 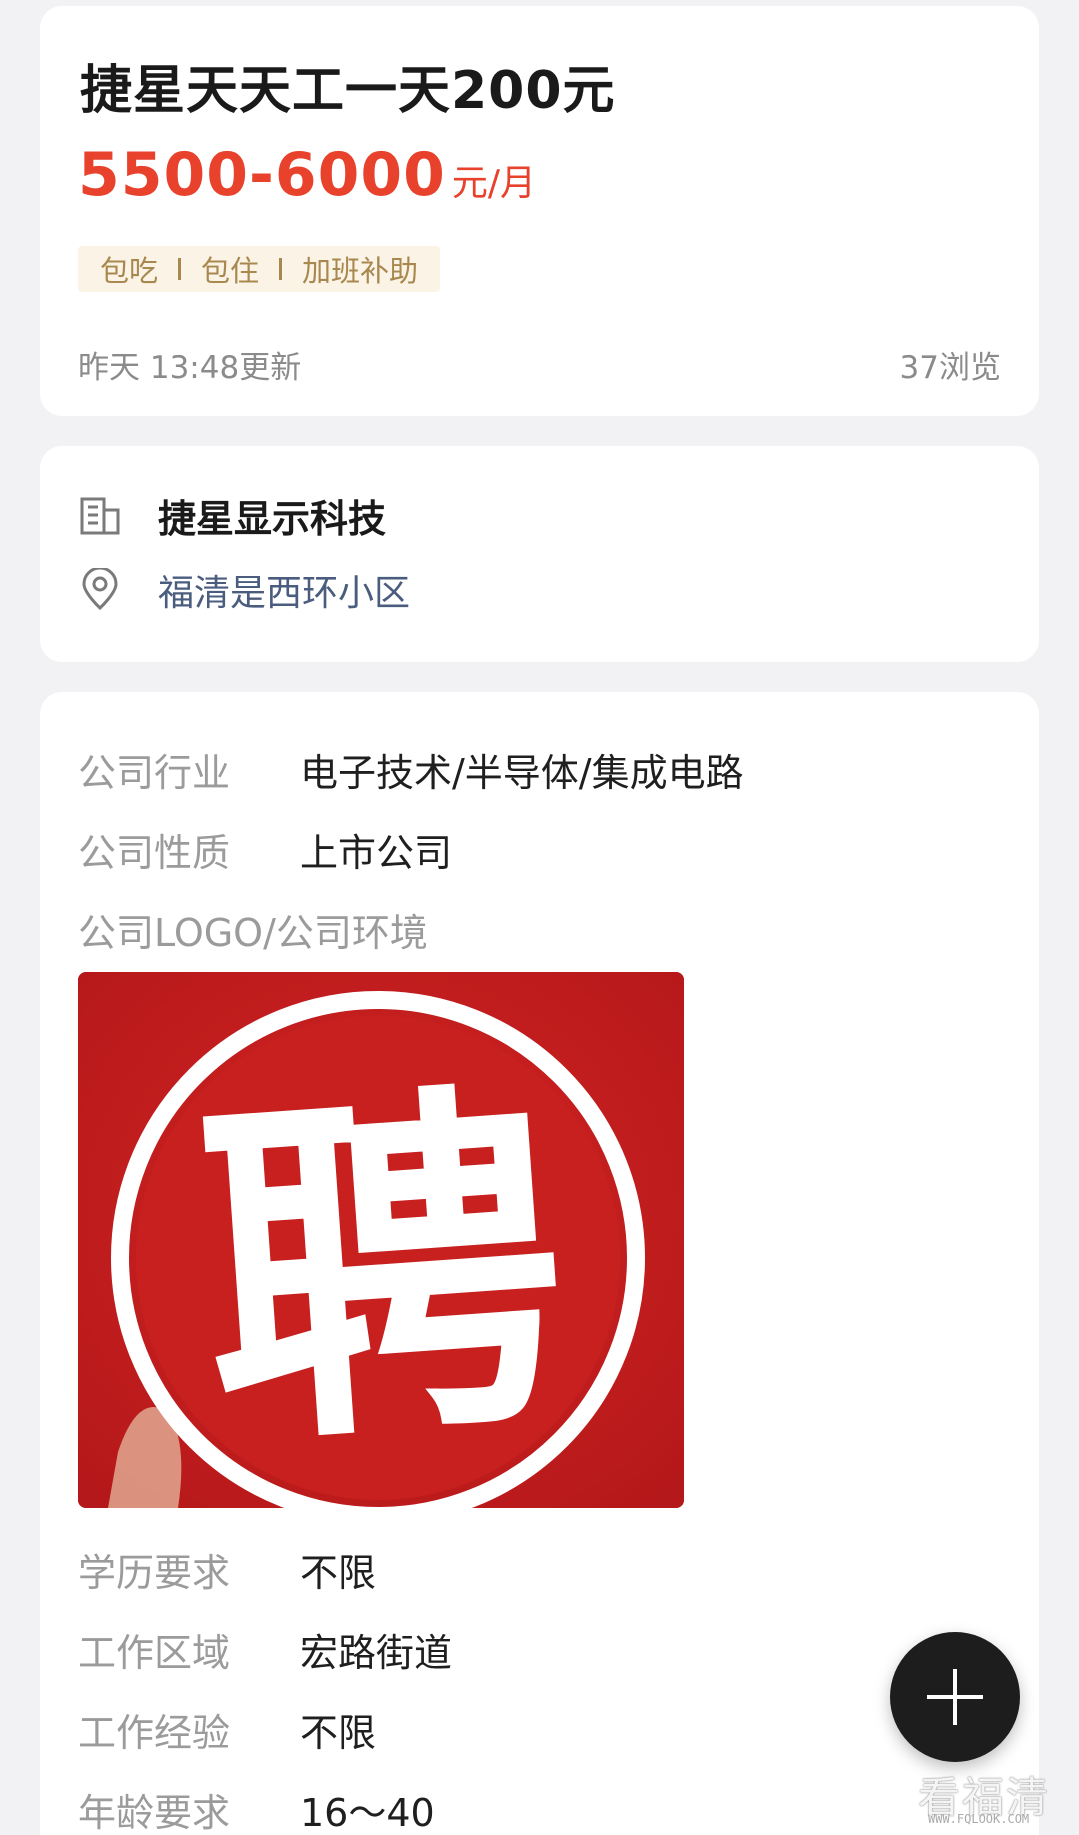 I want to click on info-value: 16～40, so click(x=367, y=1813).